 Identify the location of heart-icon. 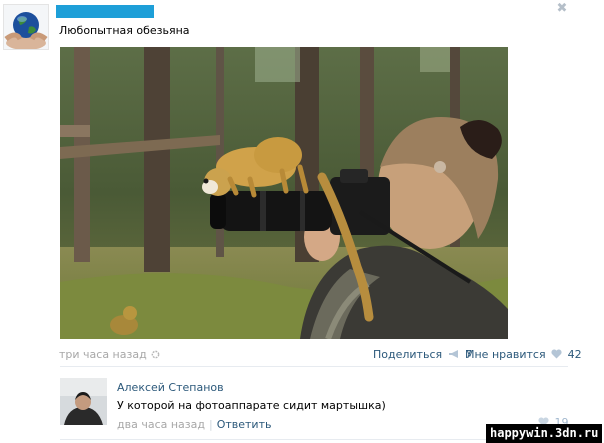
(556, 354).